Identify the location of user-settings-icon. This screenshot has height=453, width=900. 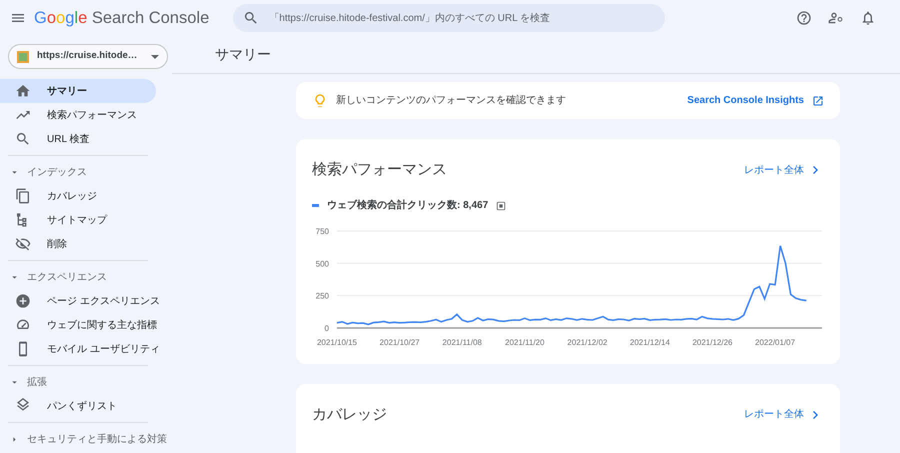
(836, 18).